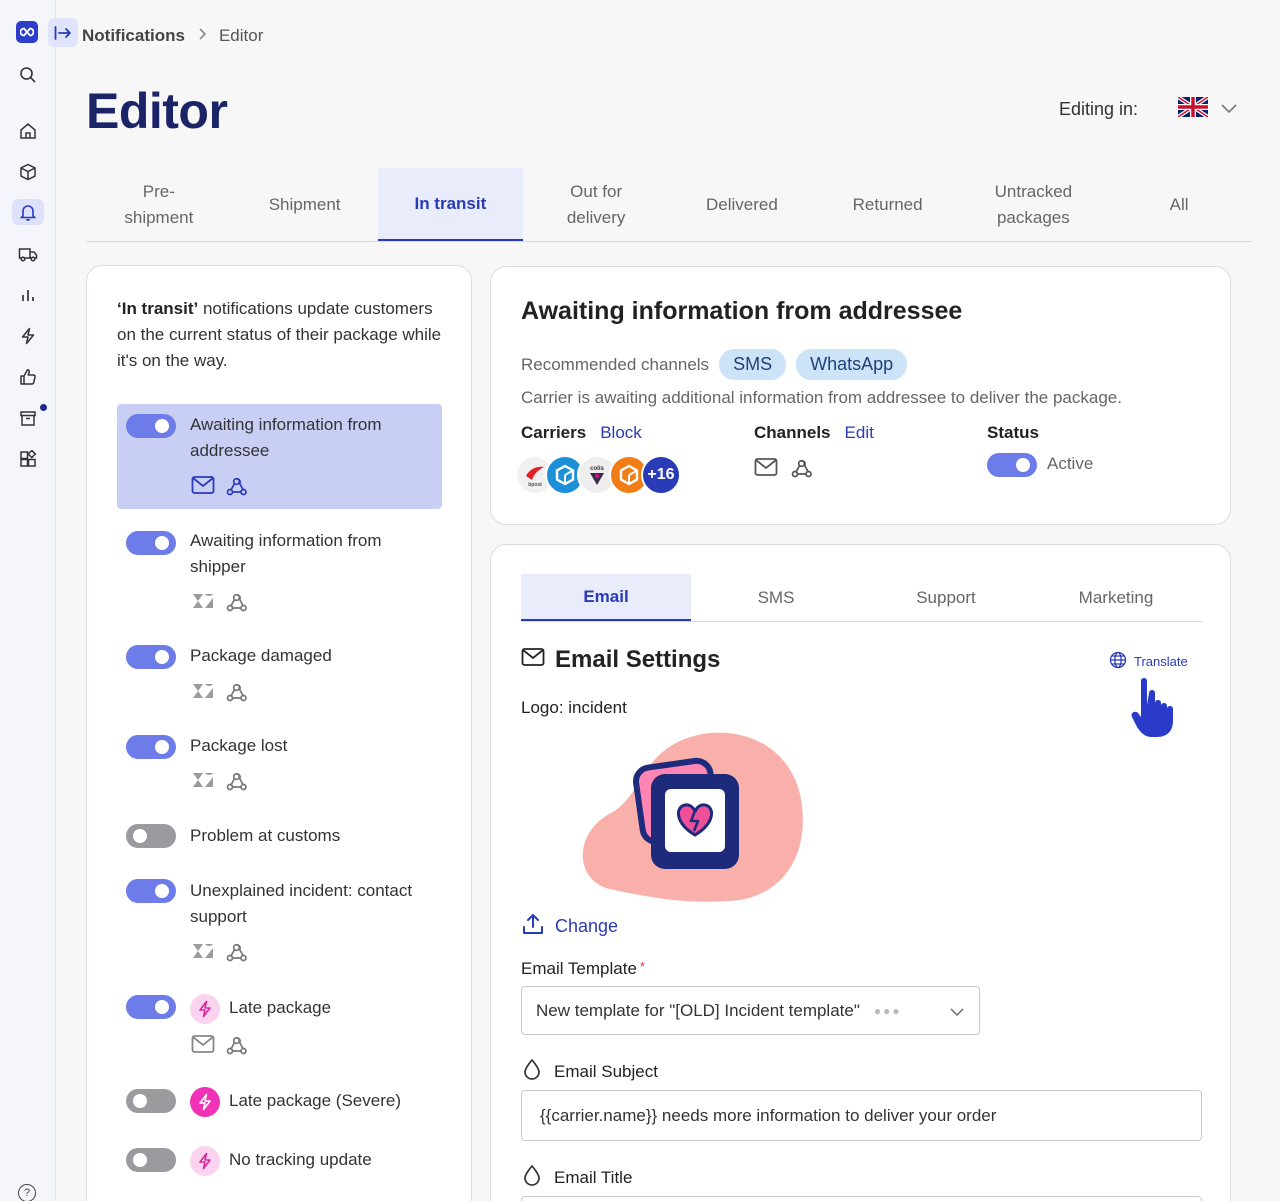 The width and height of the screenshot is (1280, 1201). I want to click on editing-language-label: Editing in:, so click(1099, 109).